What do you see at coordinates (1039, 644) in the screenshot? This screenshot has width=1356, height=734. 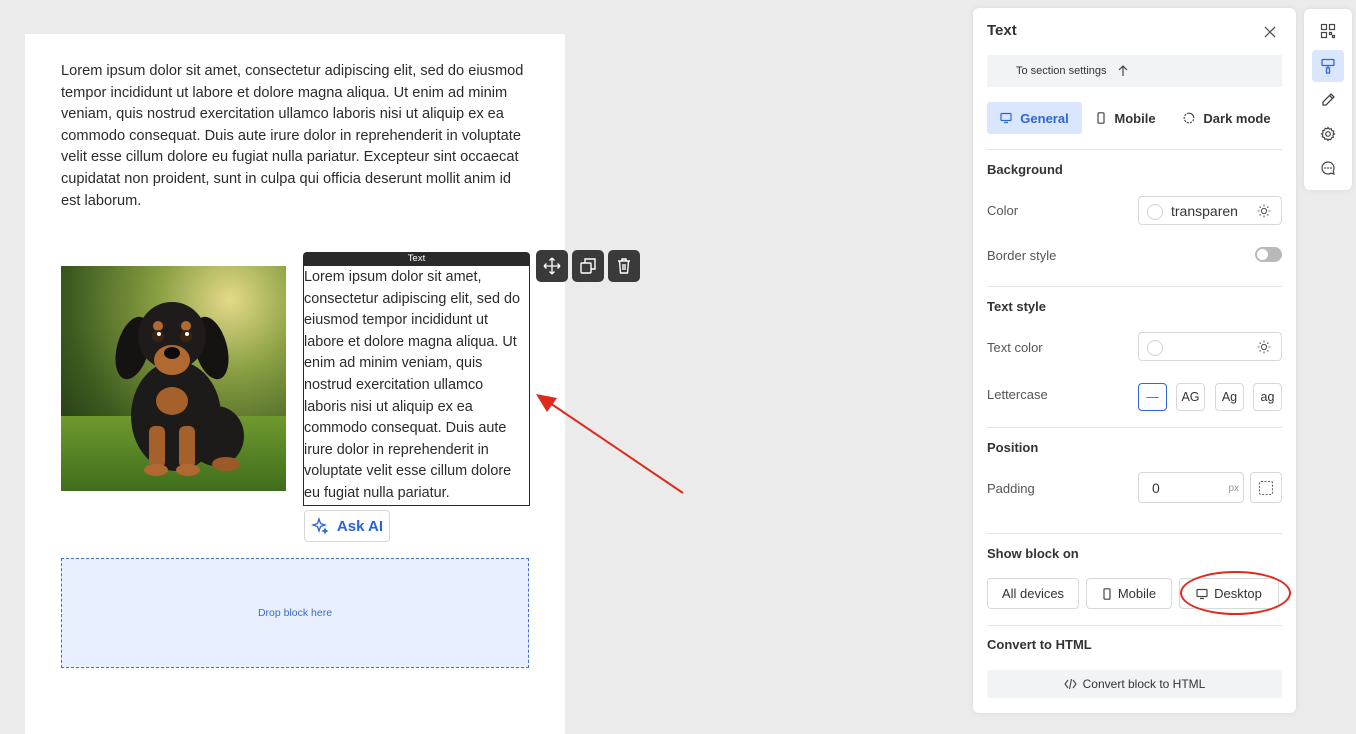 I see `convert-section-title: Convert to HTML` at bounding box center [1039, 644].